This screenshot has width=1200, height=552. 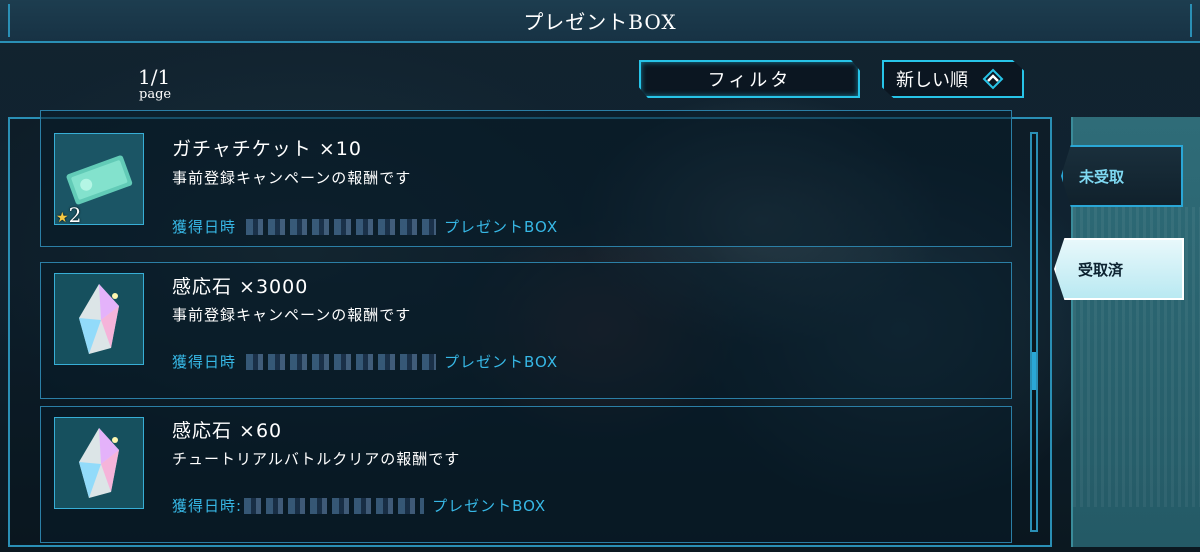 I want to click on acquired-date-label: 獲得日時:, so click(x=207, y=506).